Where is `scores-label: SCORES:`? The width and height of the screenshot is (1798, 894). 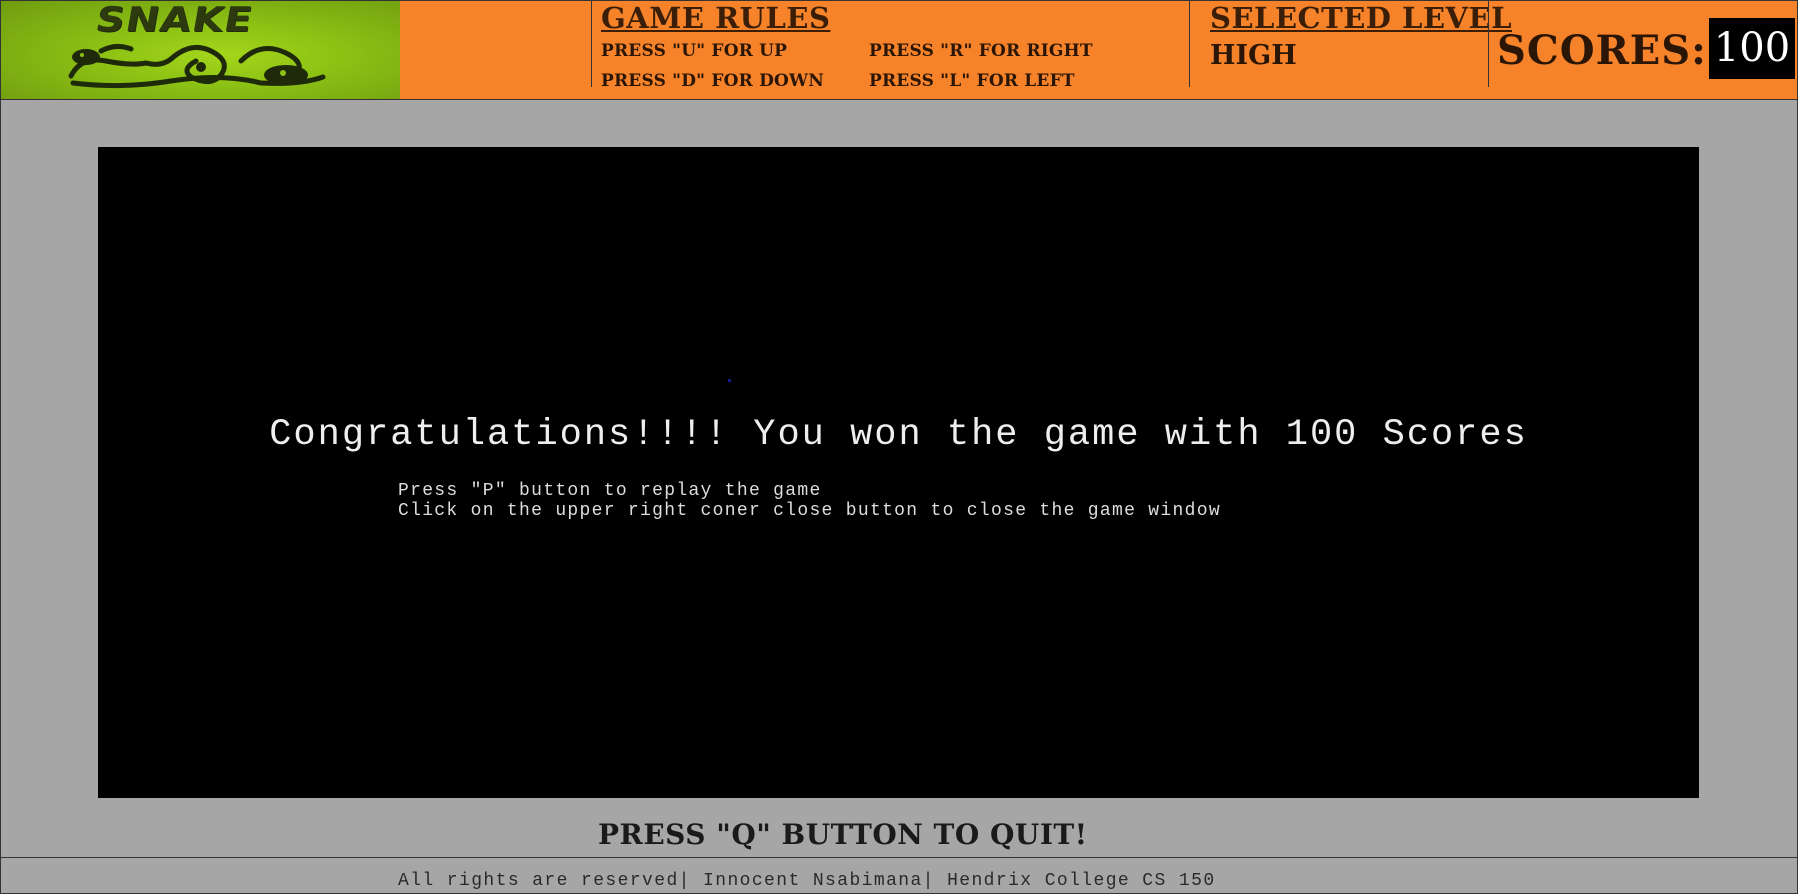 scores-label: SCORES: is located at coordinates (1602, 50).